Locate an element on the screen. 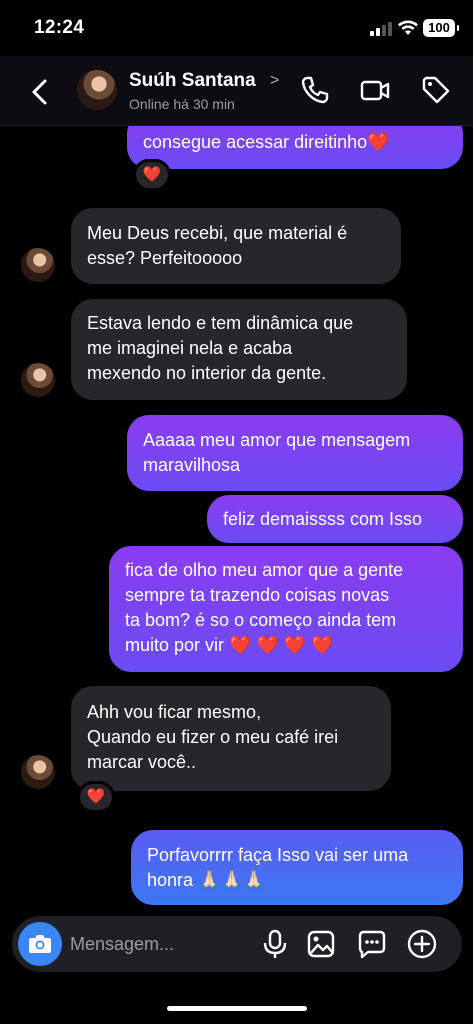 This screenshot has width=473, height=1024. message-line-text: honra is located at coordinates (170, 880).